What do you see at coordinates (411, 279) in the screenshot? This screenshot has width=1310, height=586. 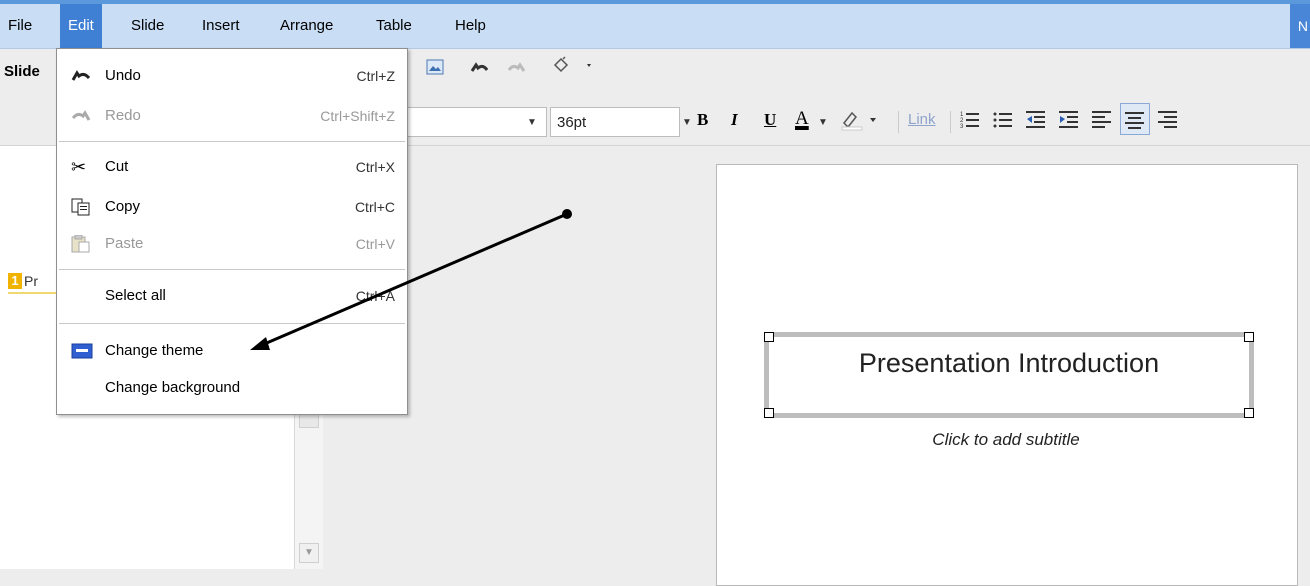 I see `annotation-arrow` at bounding box center [411, 279].